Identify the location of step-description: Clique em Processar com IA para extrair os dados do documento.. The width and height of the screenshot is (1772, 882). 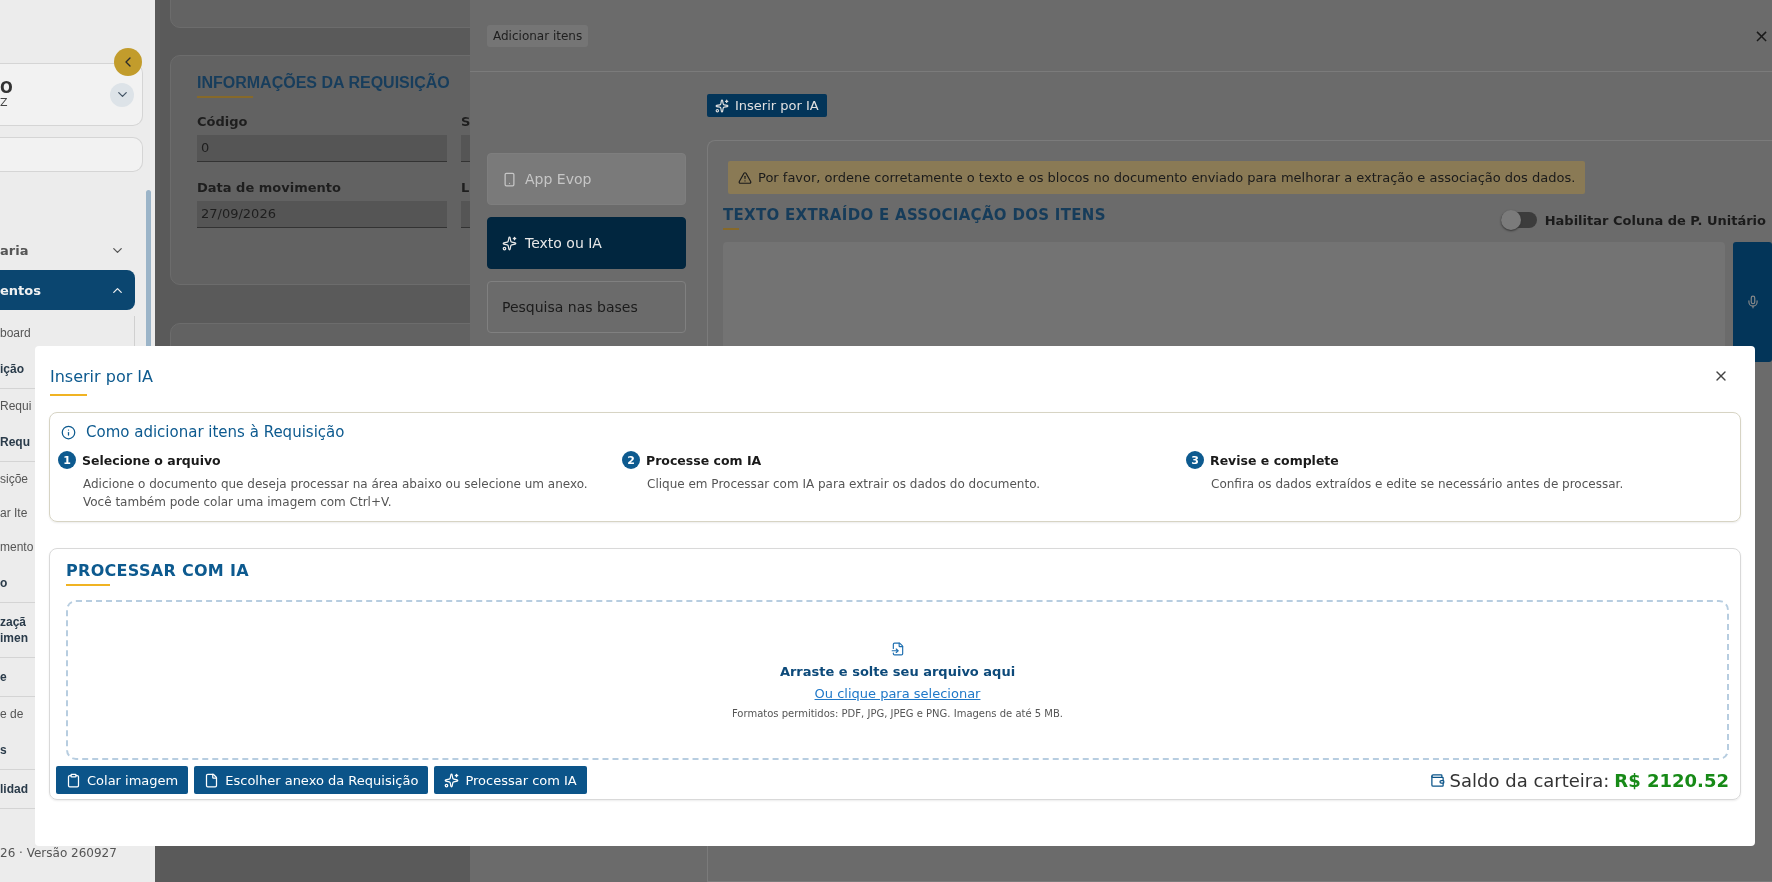
(844, 484).